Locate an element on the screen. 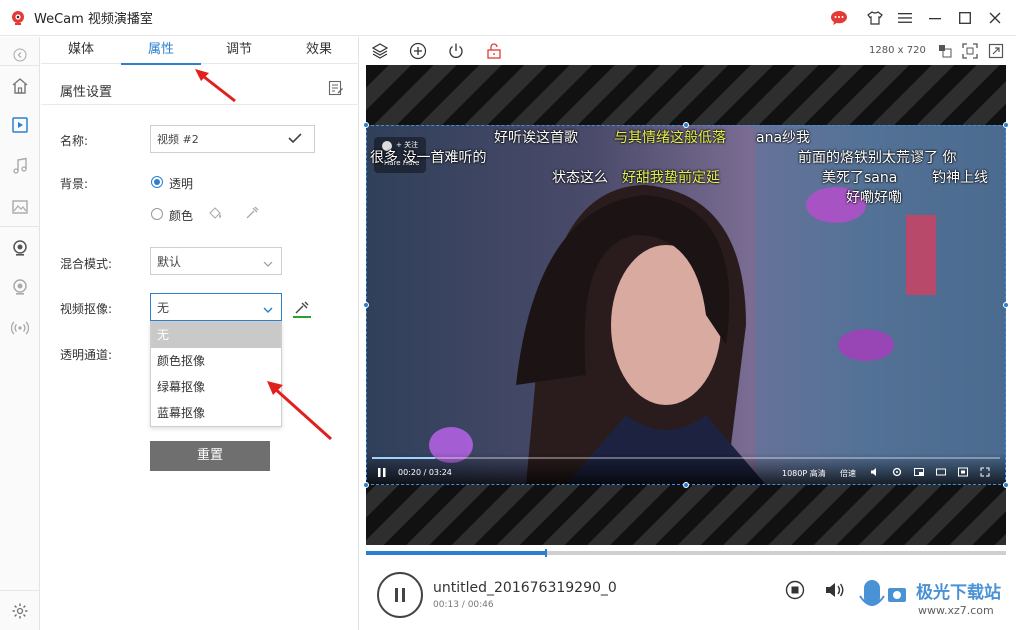 The image size is (1016, 630). menu-icon is located at coordinates (905, 18).